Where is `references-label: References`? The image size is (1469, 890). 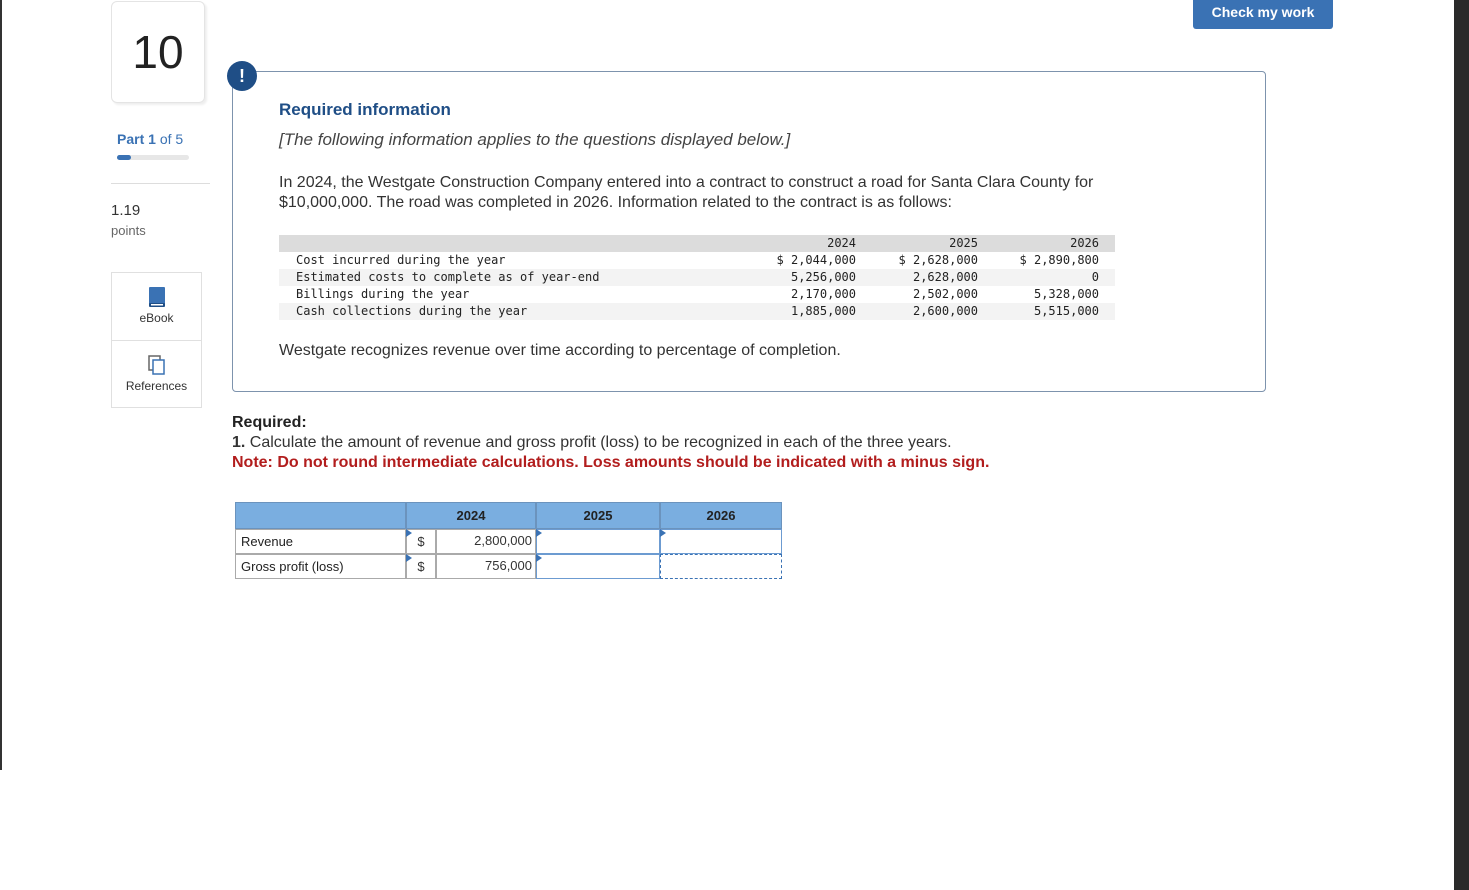
references-label: References is located at coordinates (156, 386).